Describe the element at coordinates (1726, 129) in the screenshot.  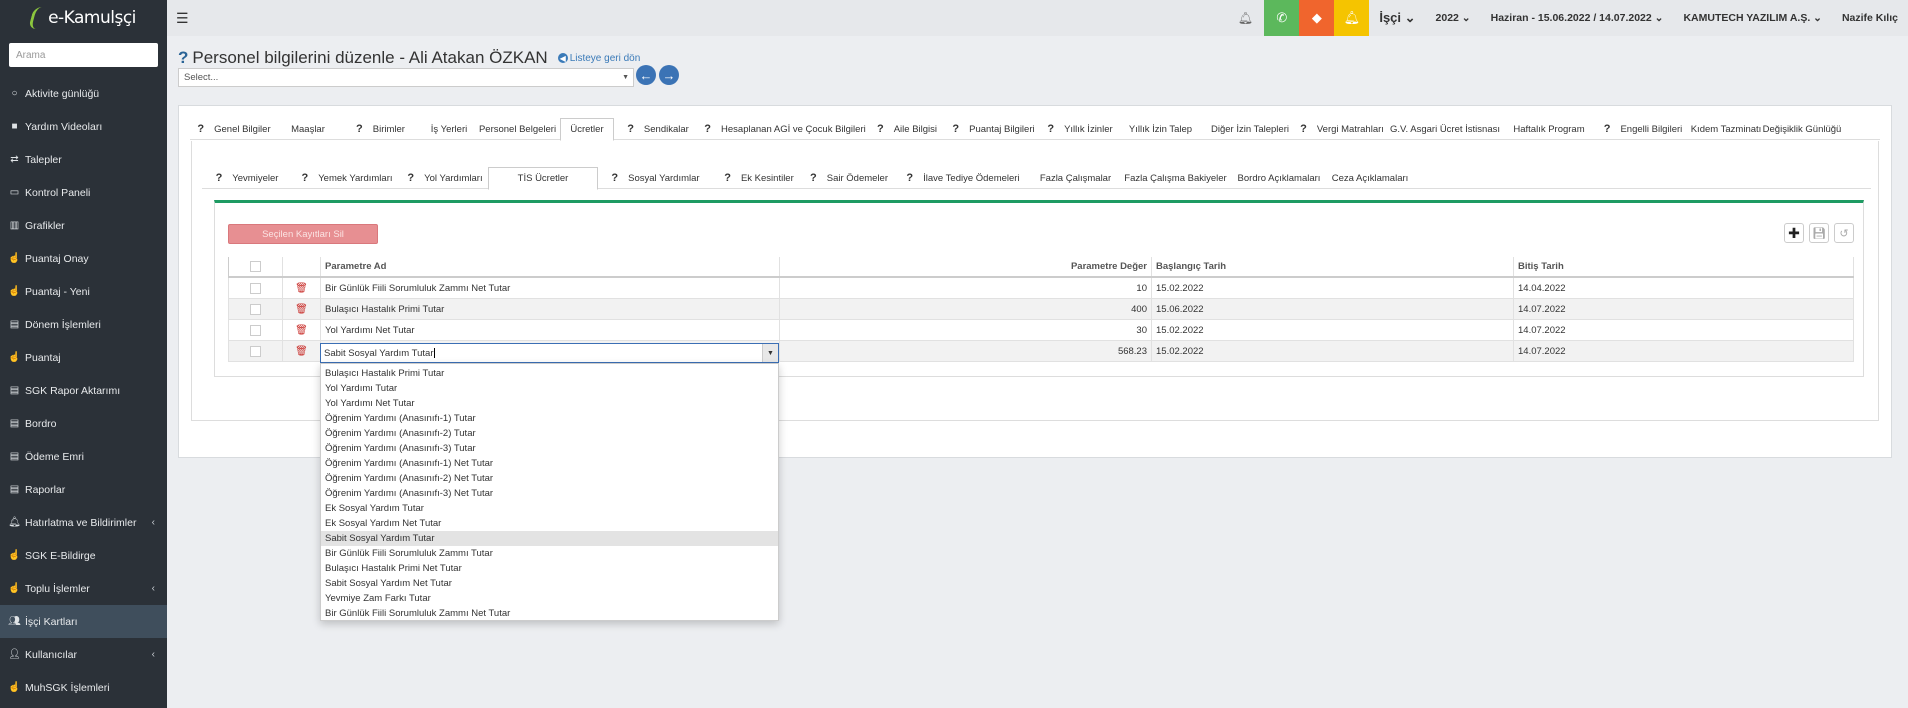
I see `tab-tabs_main-17: Kıdem Tazminatı` at that location.